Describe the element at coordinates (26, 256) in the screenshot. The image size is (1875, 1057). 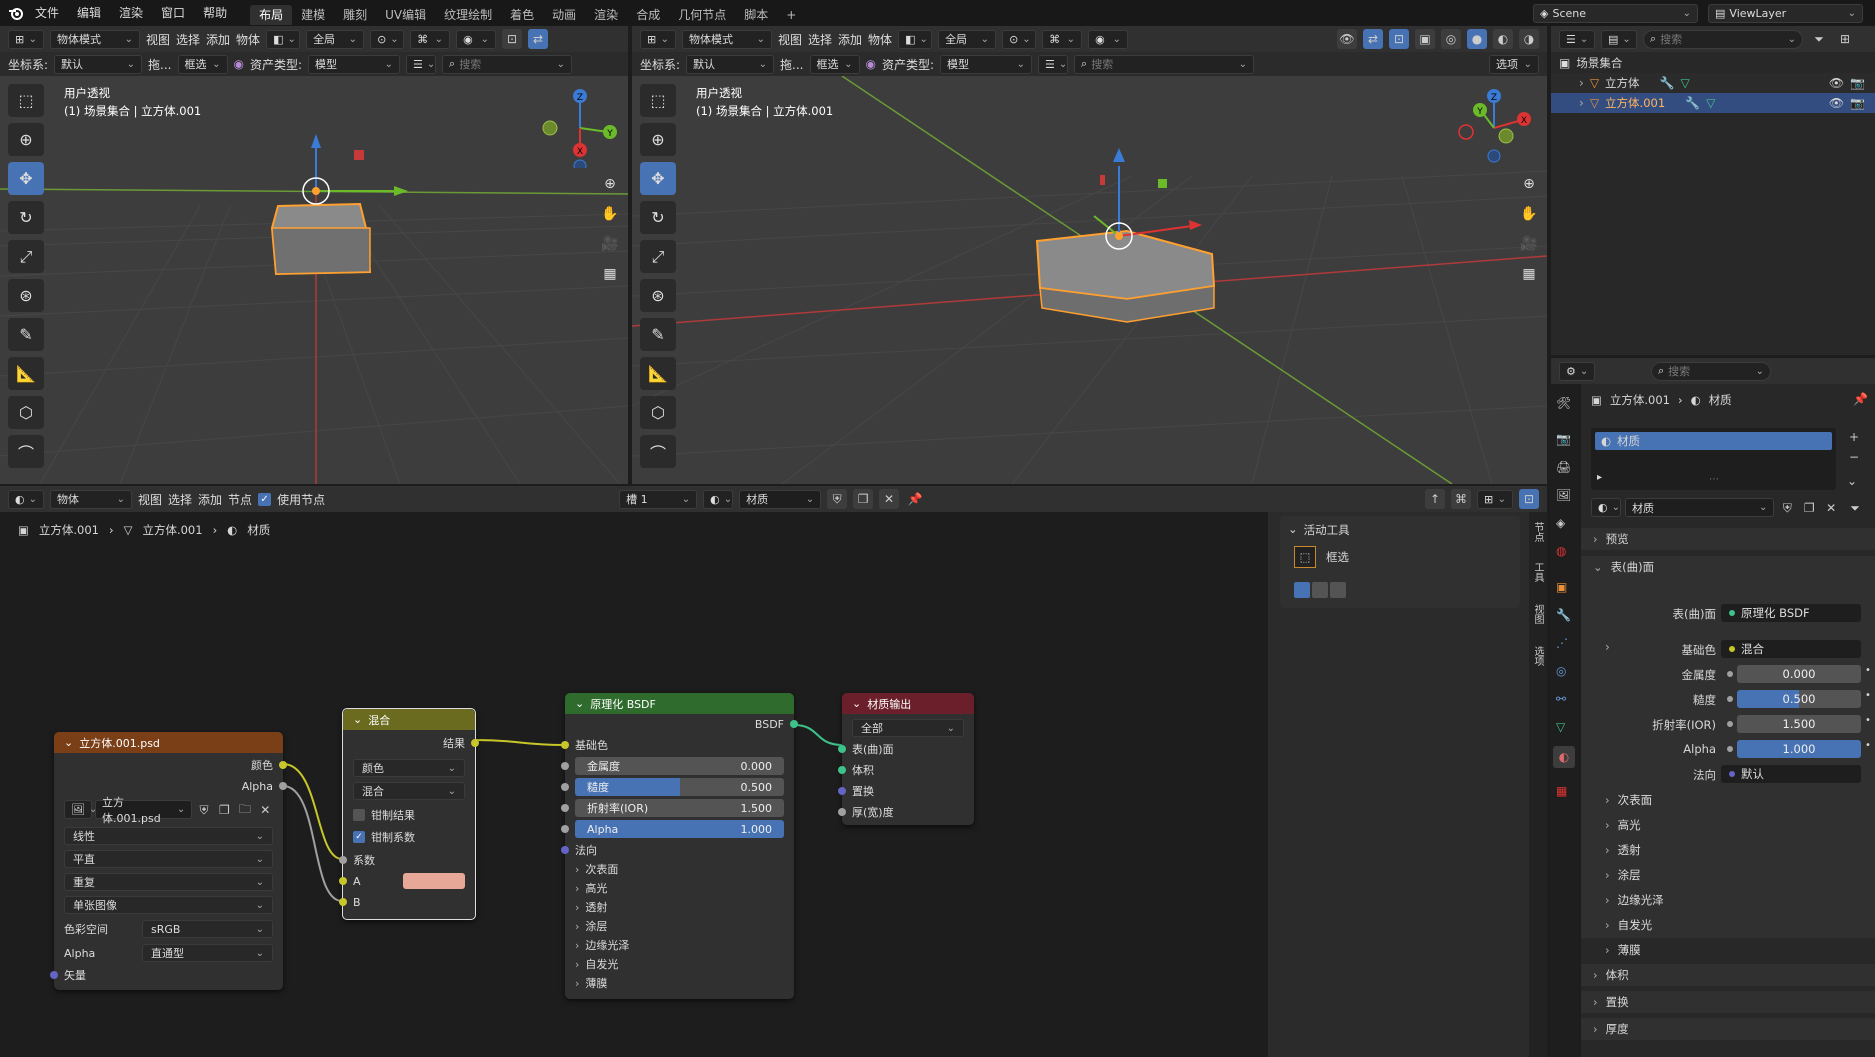
I see `scale-tool-icon: ⤢` at that location.